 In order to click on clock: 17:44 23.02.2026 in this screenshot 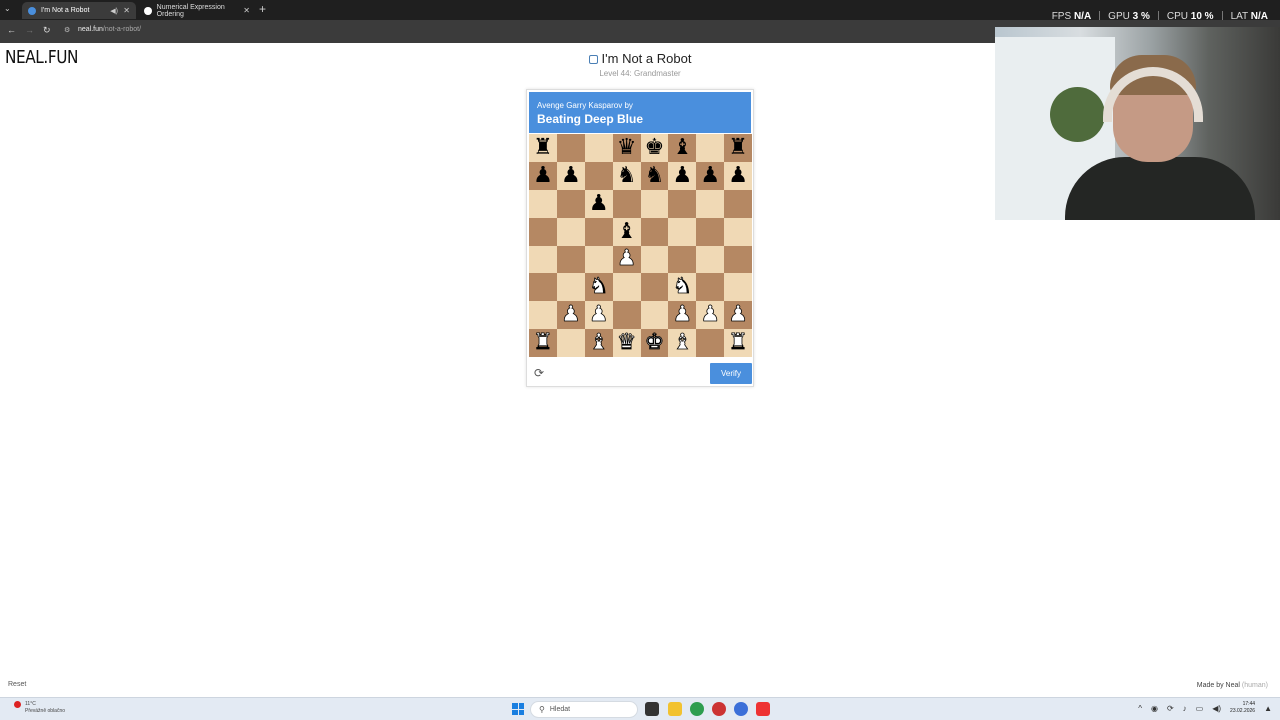, I will do `click(1242, 708)`.